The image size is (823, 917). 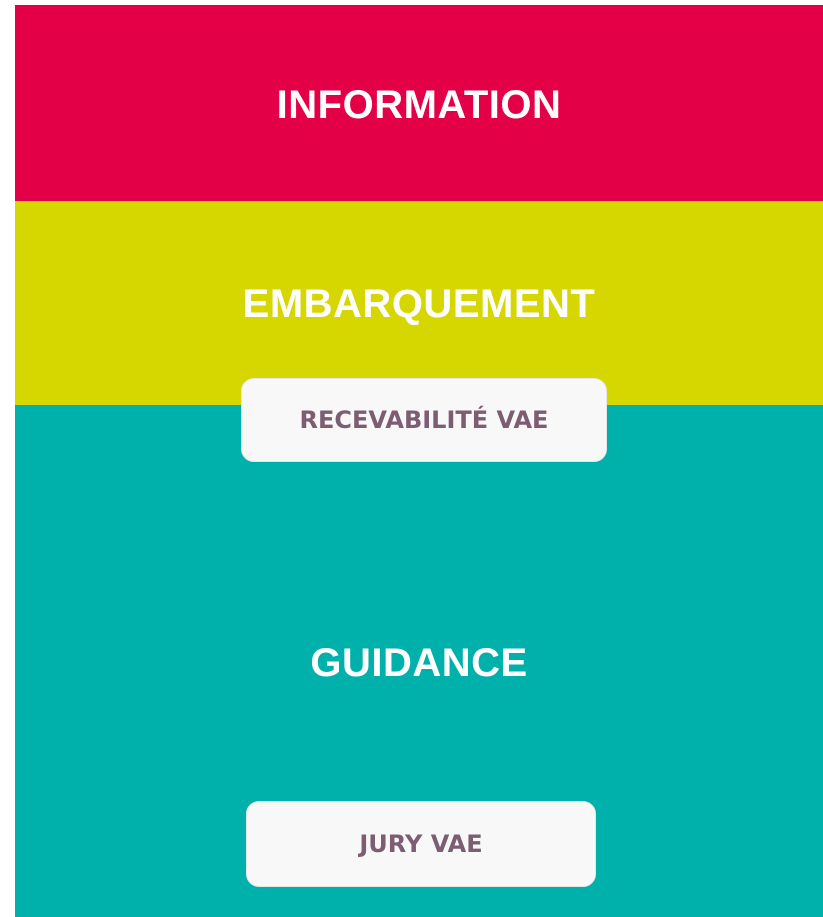 What do you see at coordinates (421, 844) in the screenshot?
I see `milestone-jury-vae: JURY VAE` at bounding box center [421, 844].